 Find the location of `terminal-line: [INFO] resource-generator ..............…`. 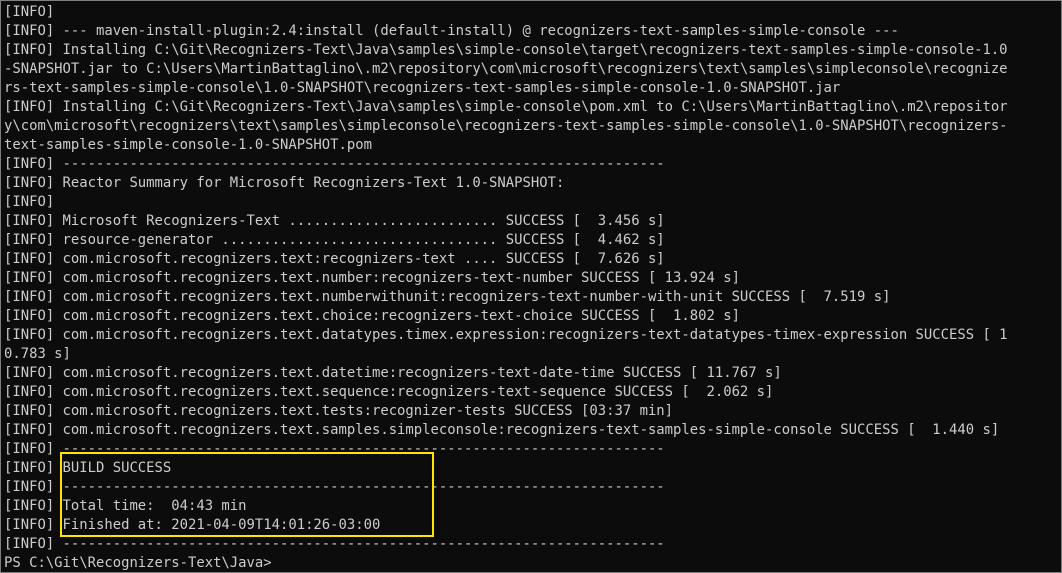

terminal-line: [INFO] resource-generator ..............… is located at coordinates (334, 240).